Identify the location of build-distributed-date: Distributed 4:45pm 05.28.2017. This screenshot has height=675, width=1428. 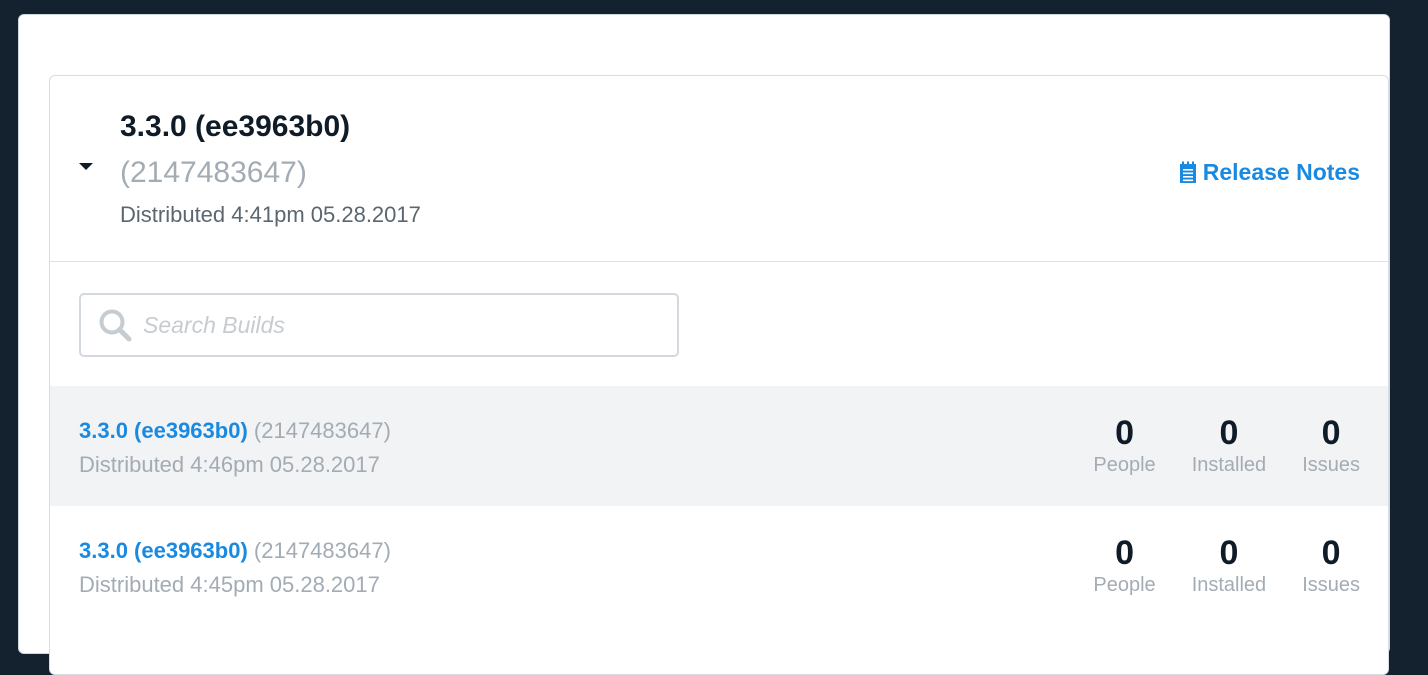
(229, 584).